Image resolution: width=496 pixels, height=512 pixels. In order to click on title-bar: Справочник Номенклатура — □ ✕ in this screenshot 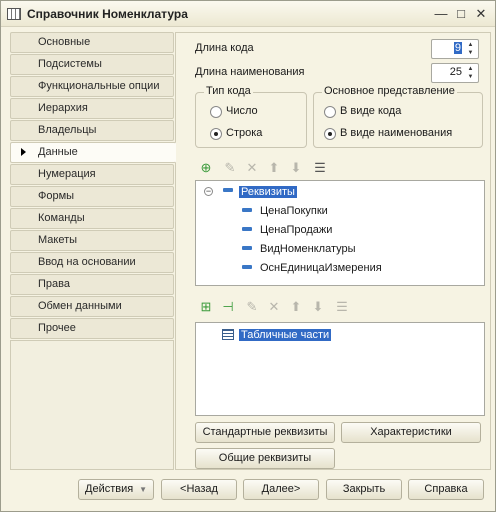, I will do `click(248, 14)`.